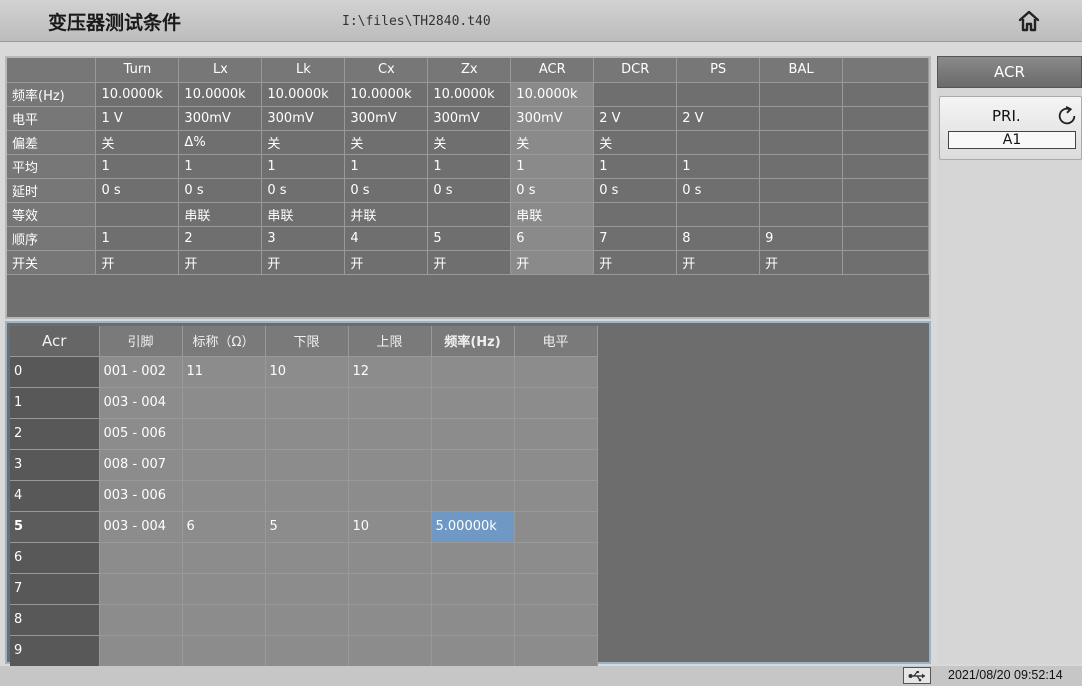  I want to click on param-cell: 4, so click(386, 238).